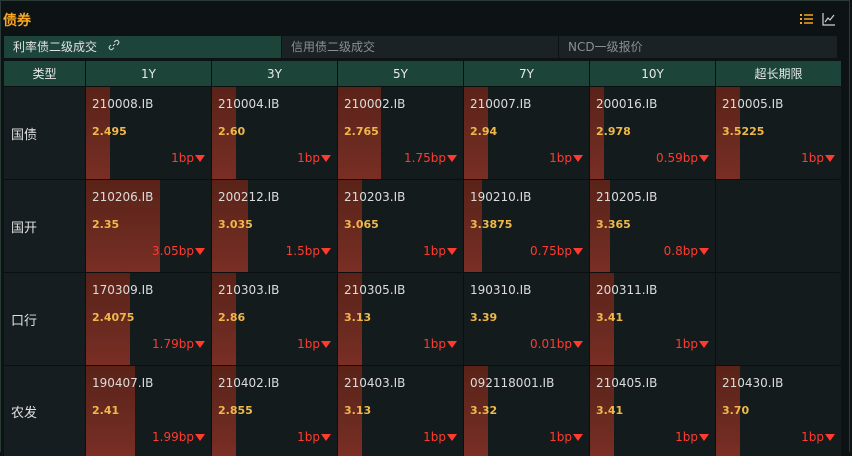 The height and width of the screenshot is (456, 852). I want to click on bond-cell: 092118001.IB 3.32 1bp, so click(526, 411).